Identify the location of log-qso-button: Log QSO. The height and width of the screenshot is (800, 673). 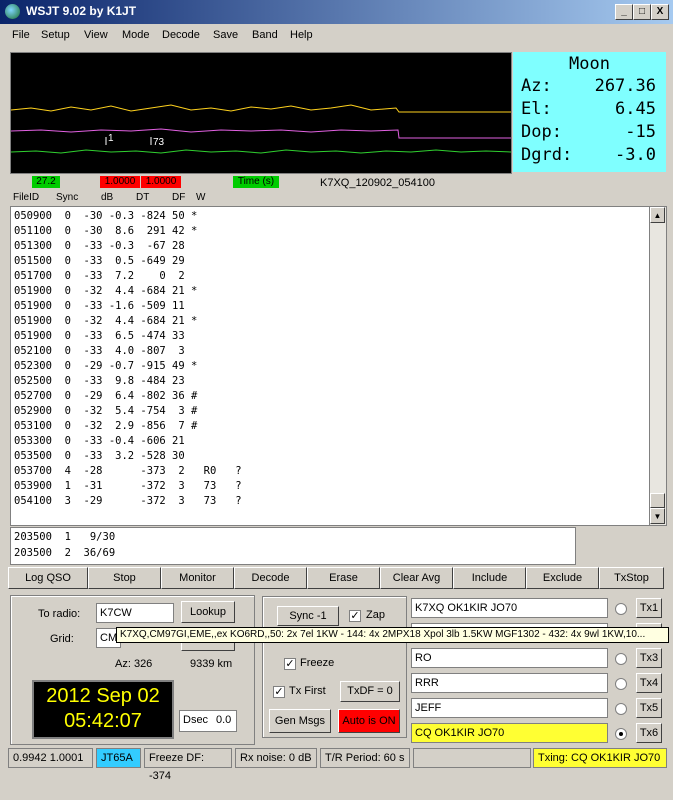
(48, 578).